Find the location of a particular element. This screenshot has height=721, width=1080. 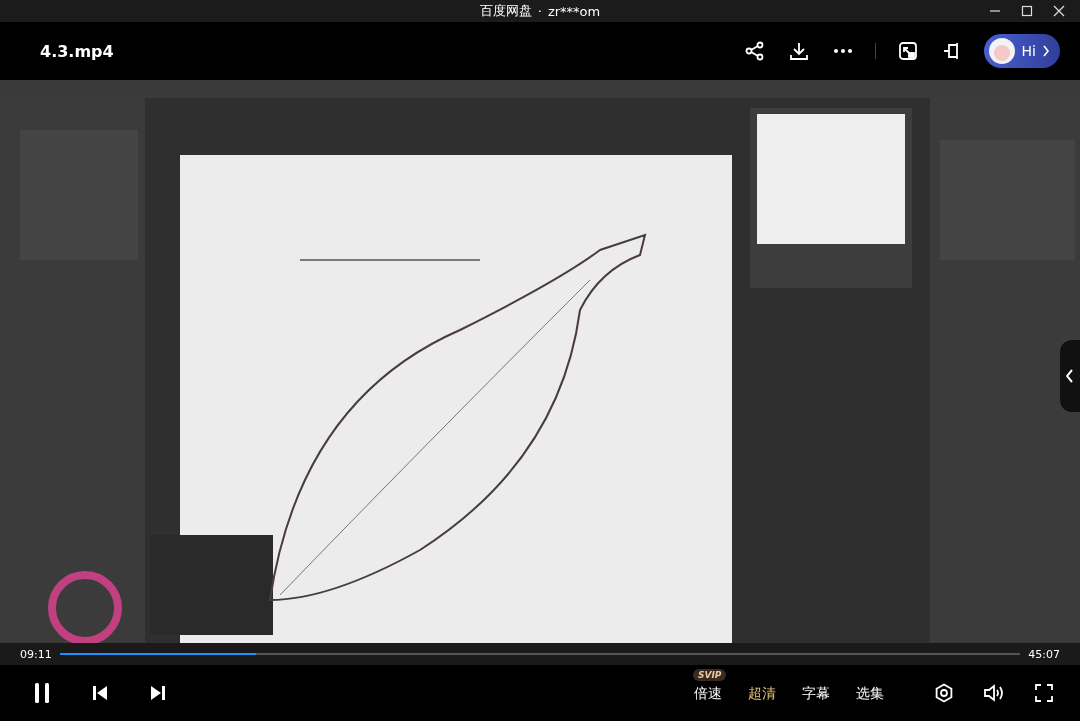

assistant-button: Hi is located at coordinates (1021, 51).